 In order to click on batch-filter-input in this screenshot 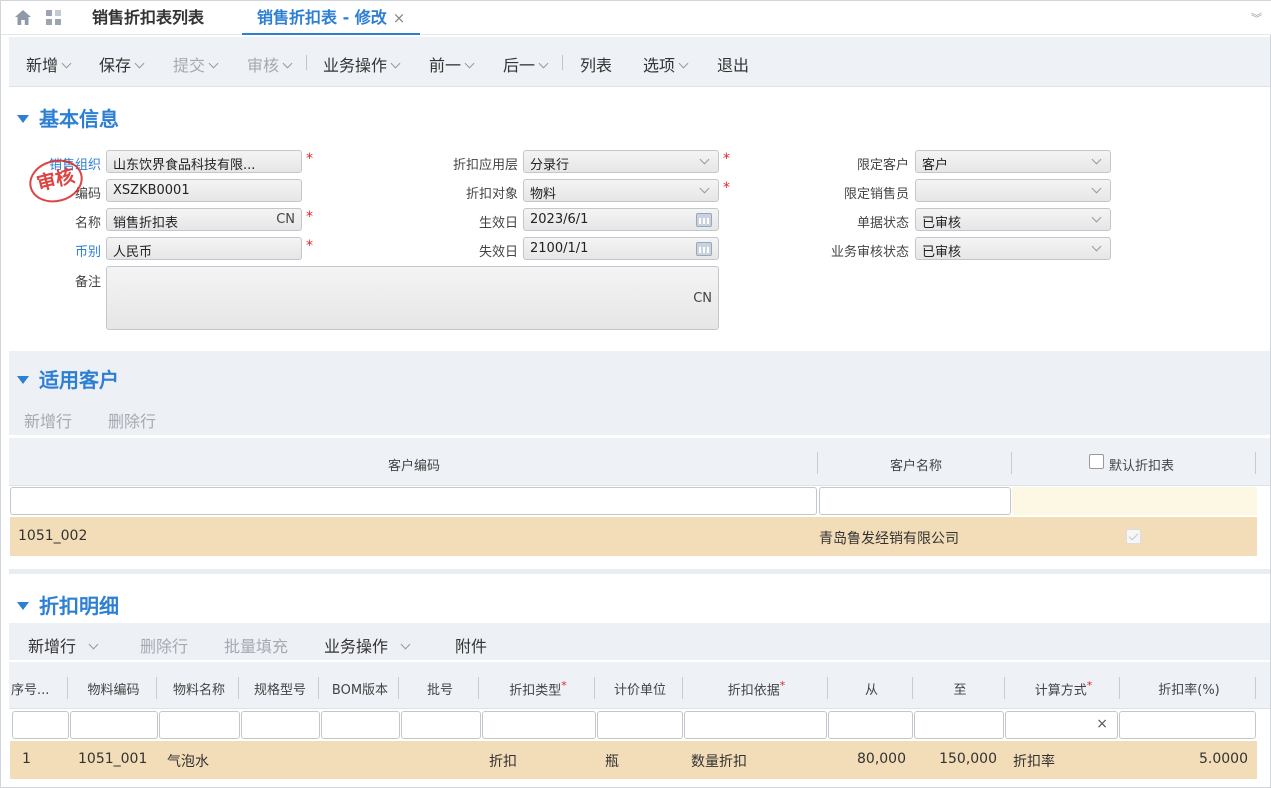, I will do `click(441, 725)`.